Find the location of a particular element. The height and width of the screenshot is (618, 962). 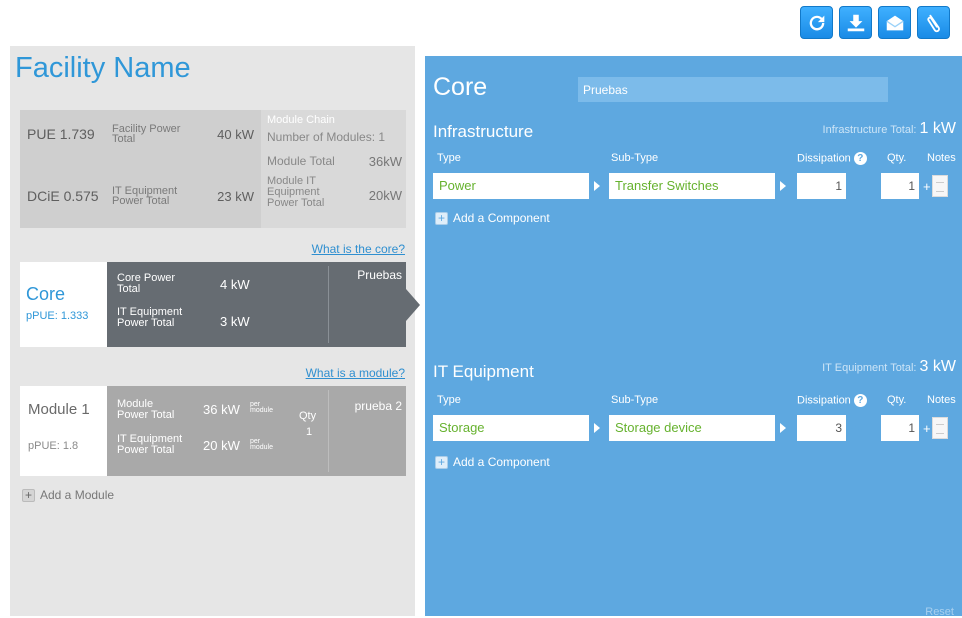

email-icon is located at coordinates (894, 22).